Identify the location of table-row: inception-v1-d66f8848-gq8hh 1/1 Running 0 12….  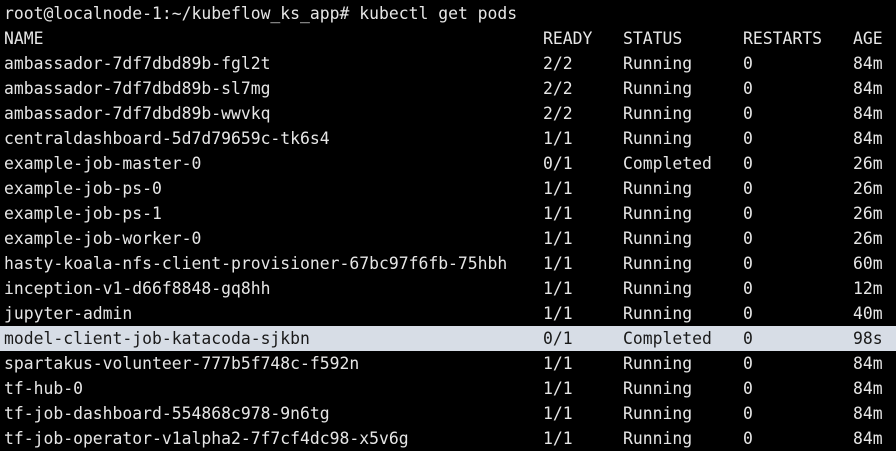
(448, 288).